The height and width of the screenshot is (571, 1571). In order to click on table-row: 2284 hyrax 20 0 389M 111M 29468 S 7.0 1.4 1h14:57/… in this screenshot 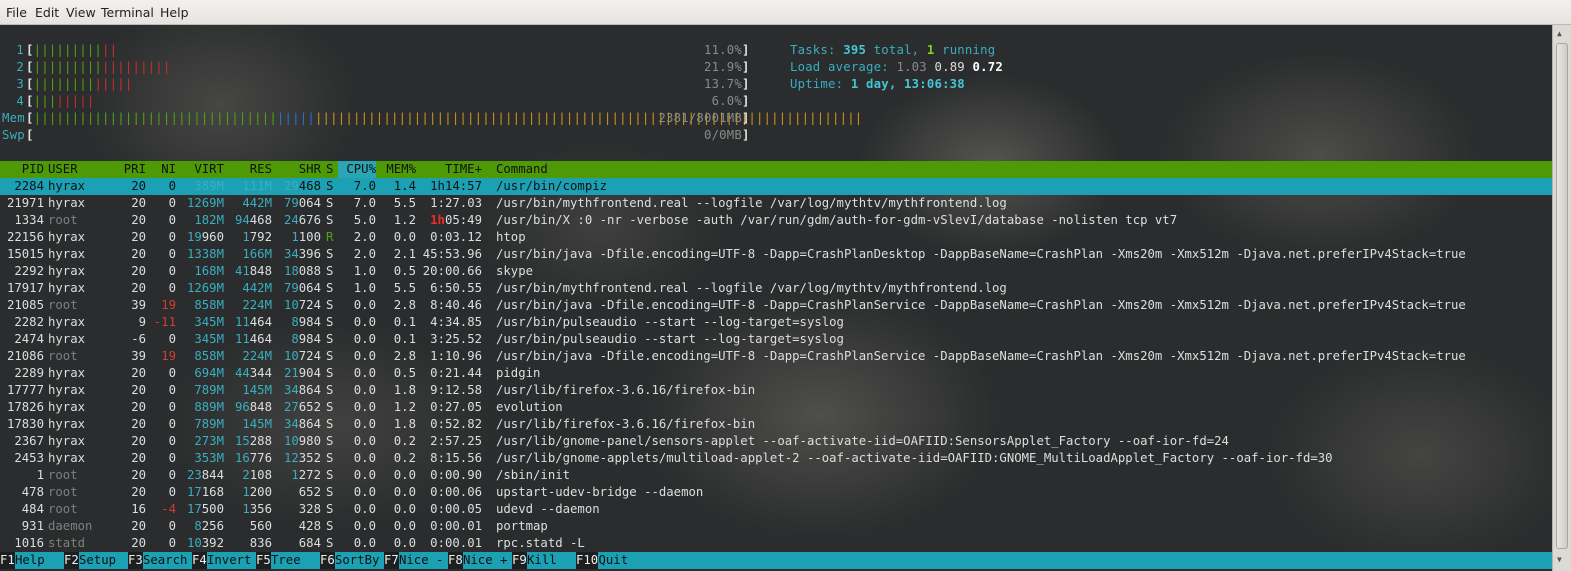, I will do `click(776, 186)`.